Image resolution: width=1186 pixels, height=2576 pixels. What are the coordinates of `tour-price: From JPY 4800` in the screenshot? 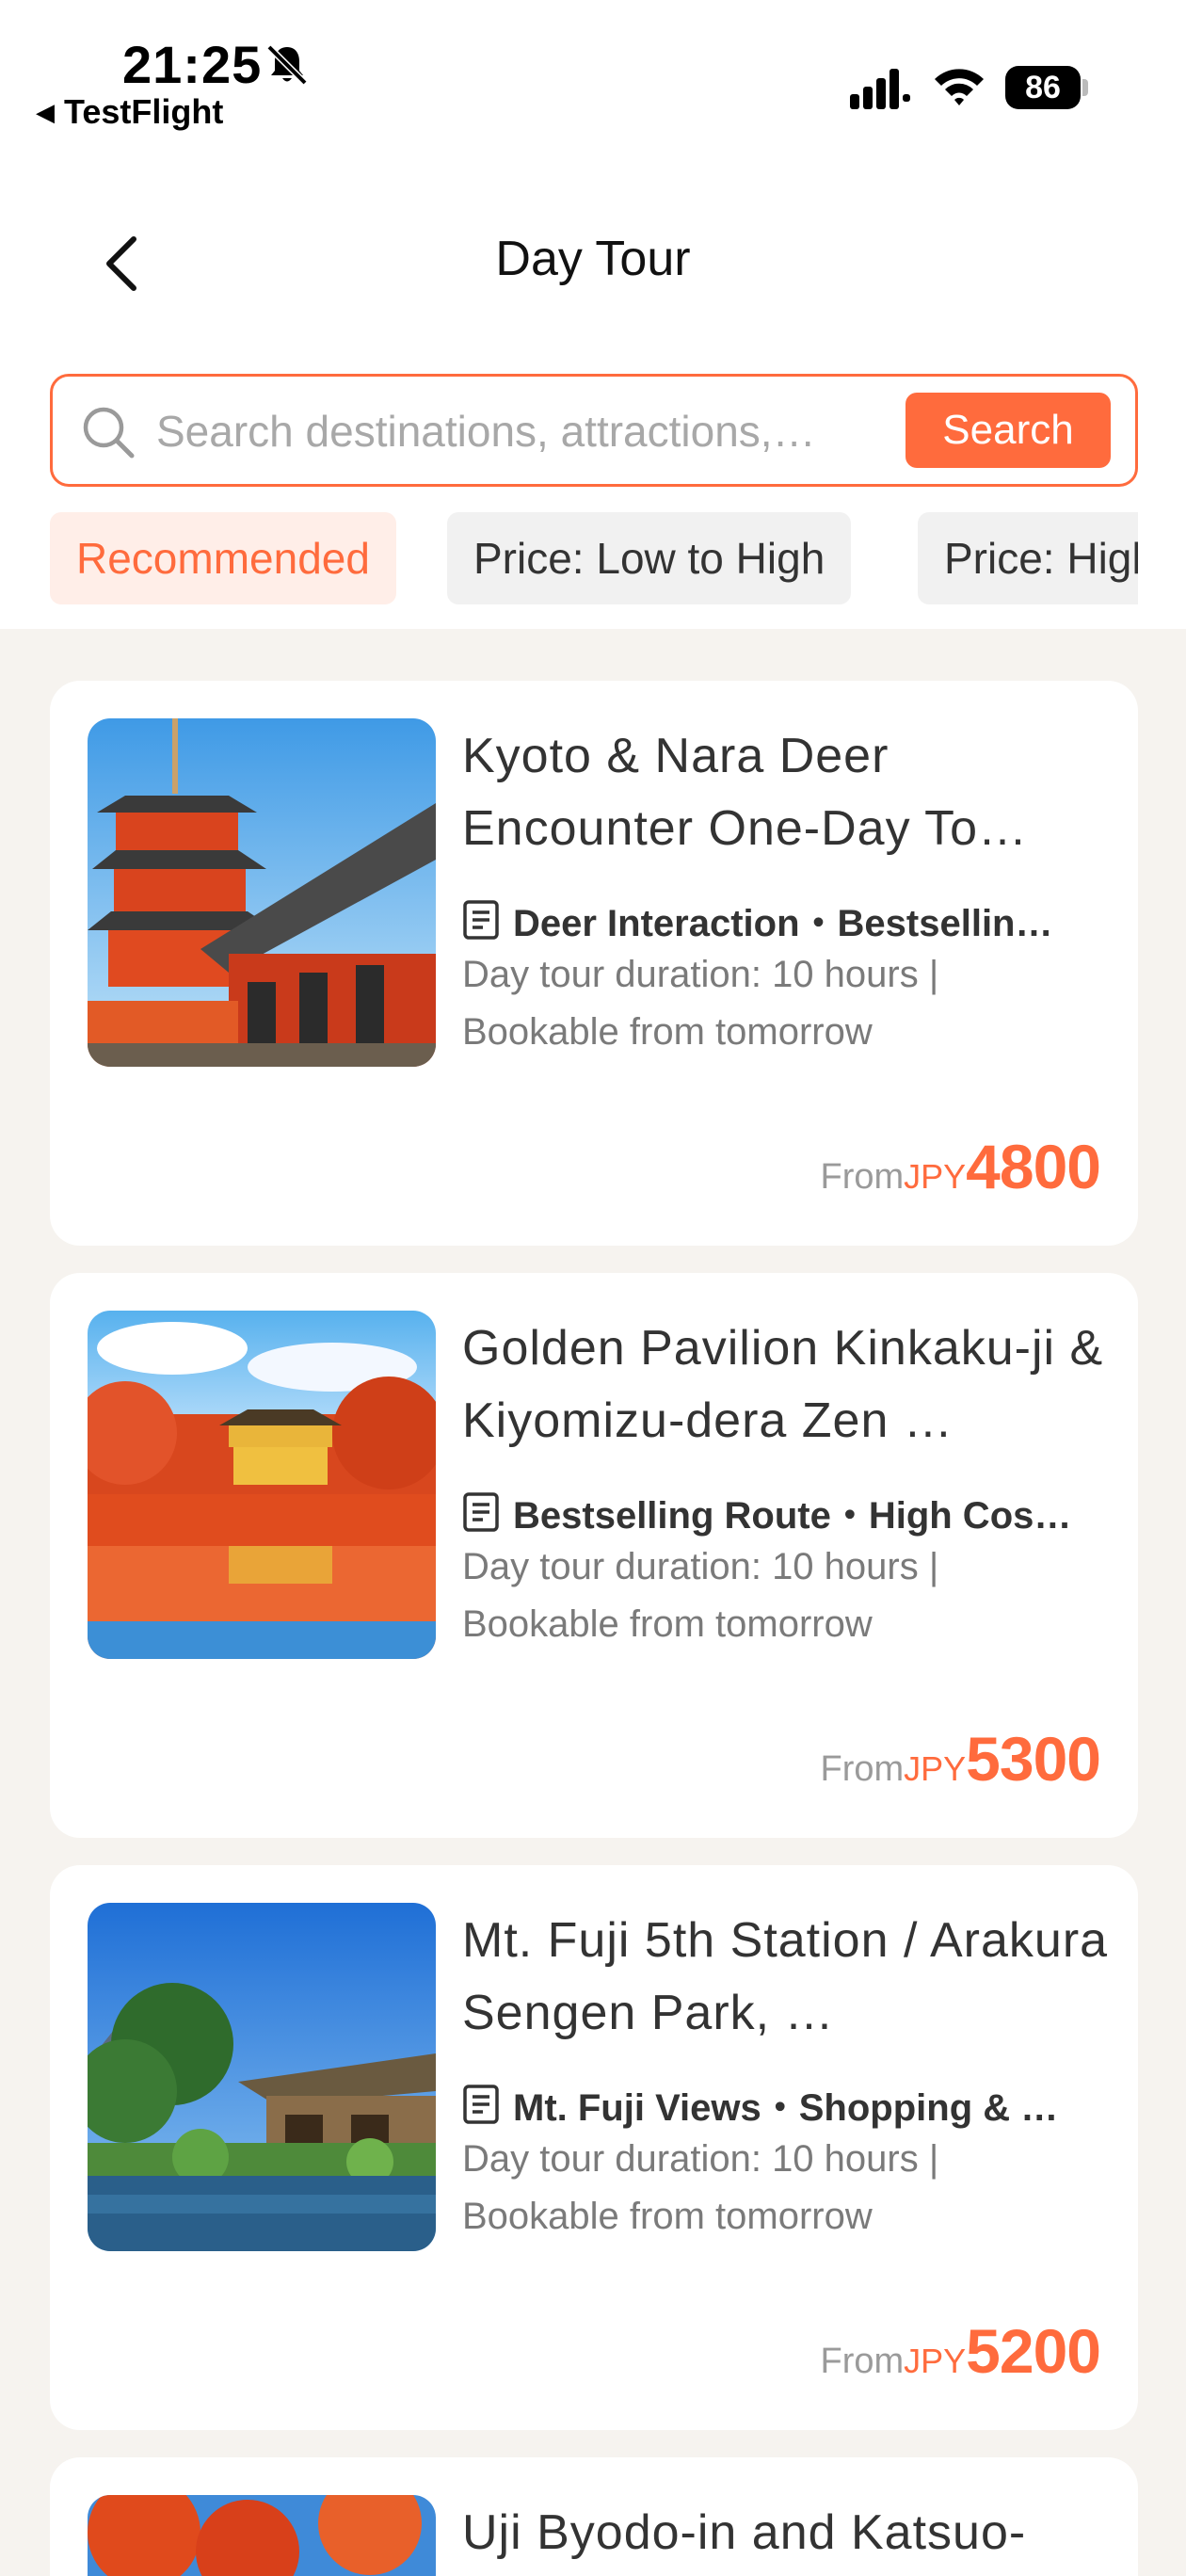 It's located at (960, 1166).